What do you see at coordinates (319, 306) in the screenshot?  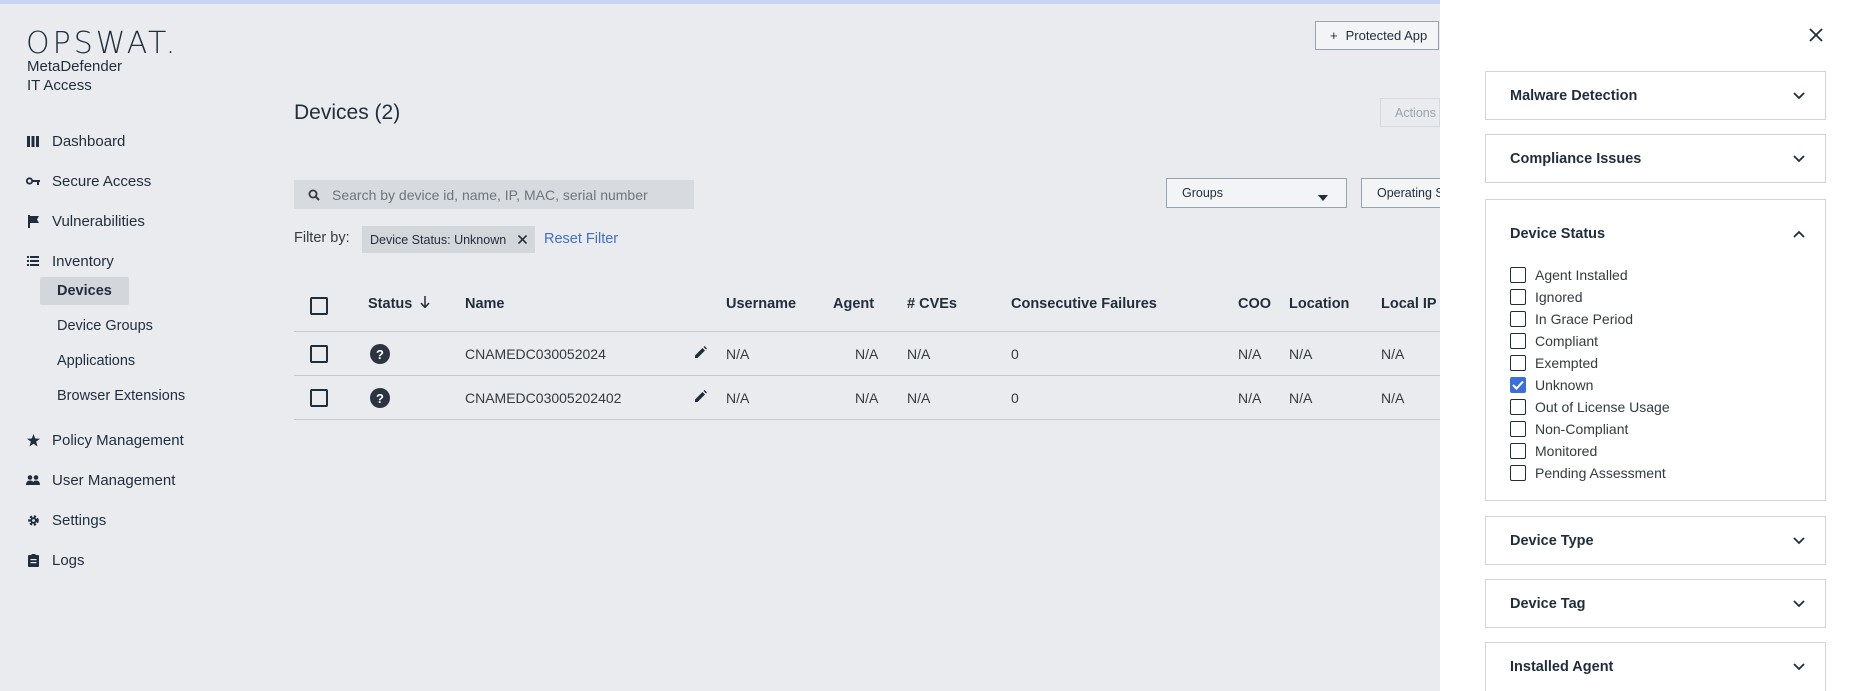 I see `select-all-checkbox` at bounding box center [319, 306].